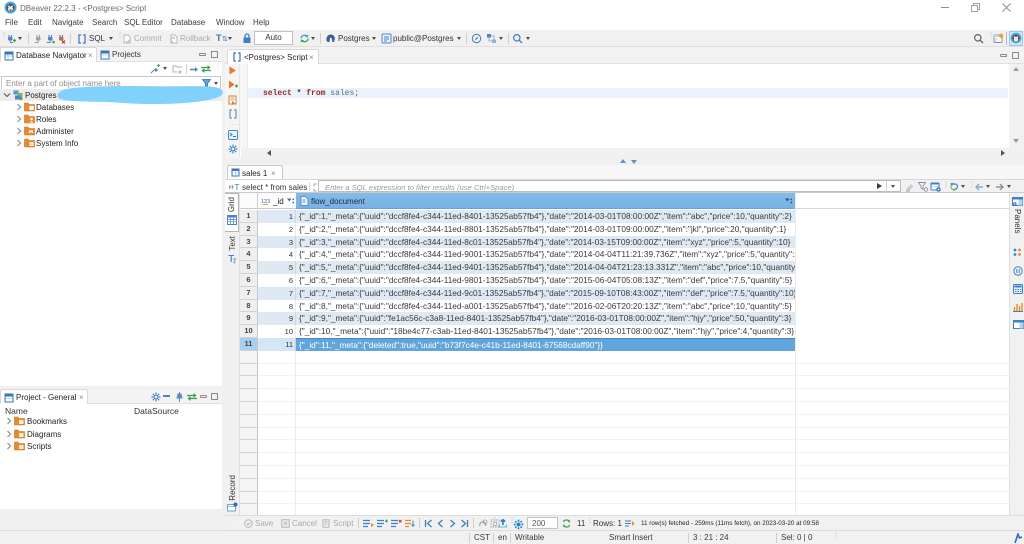 The height and width of the screenshot is (544, 1024). What do you see at coordinates (237, 187) in the screenshot?
I see `svg-text: T` at bounding box center [237, 187].